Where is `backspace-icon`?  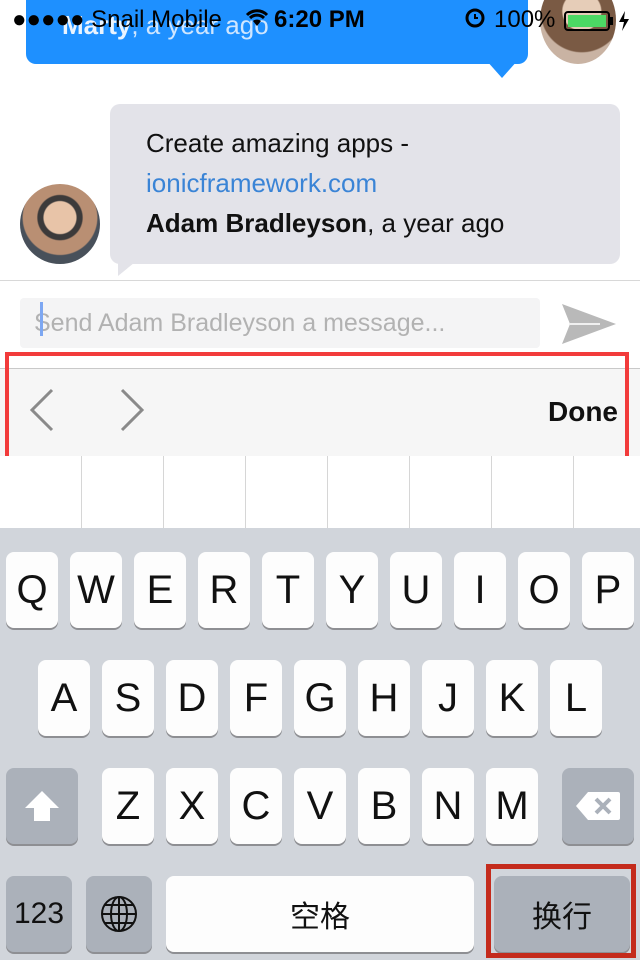 backspace-icon is located at coordinates (598, 806).